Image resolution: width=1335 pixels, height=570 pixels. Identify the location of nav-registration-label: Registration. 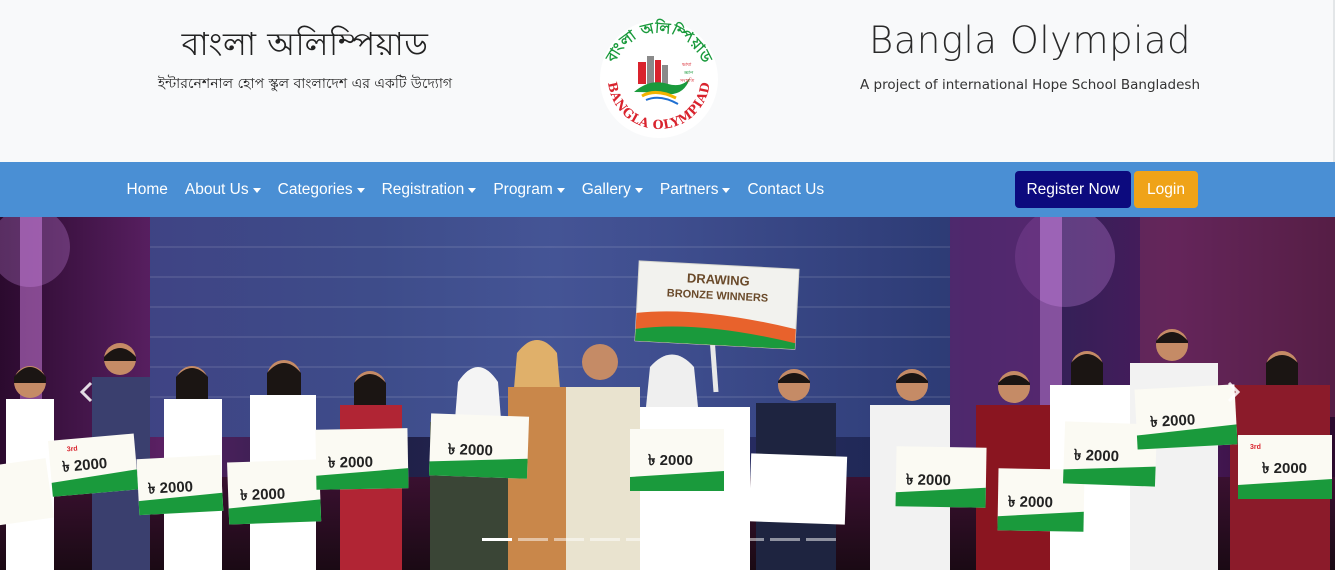
(423, 189).